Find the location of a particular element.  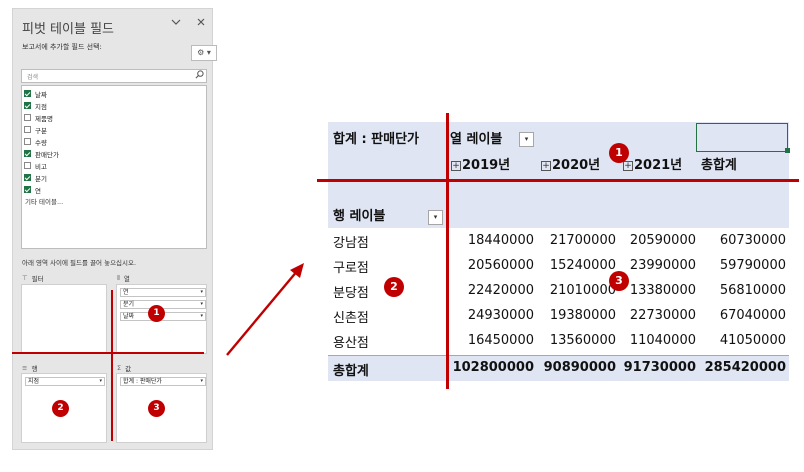

panel-title: 피벗 테이블 필드 is located at coordinates (68, 29).